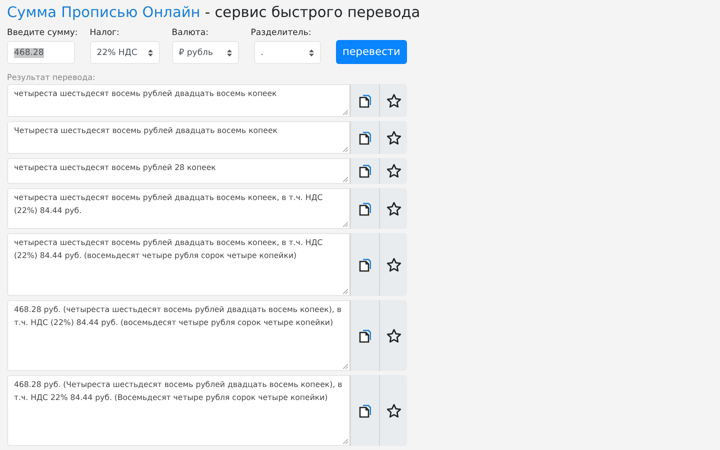  I want to click on amount-field: 468.28, so click(41, 52).